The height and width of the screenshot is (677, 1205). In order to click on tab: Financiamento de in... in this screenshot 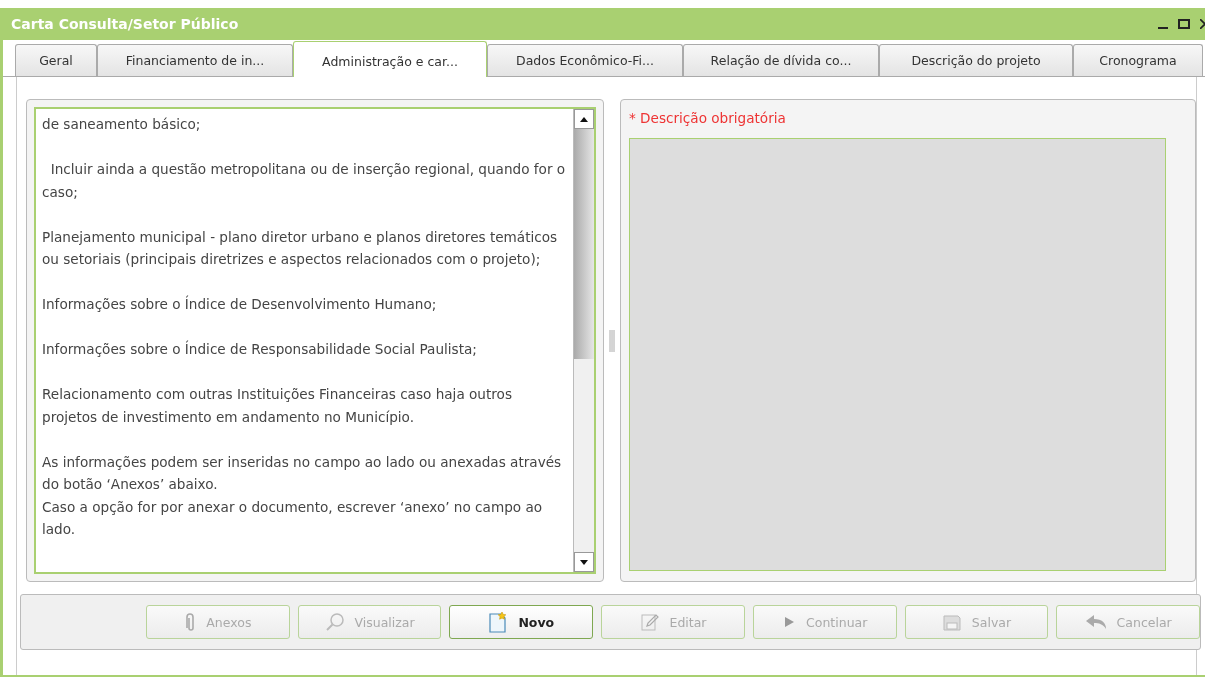, I will do `click(195, 60)`.